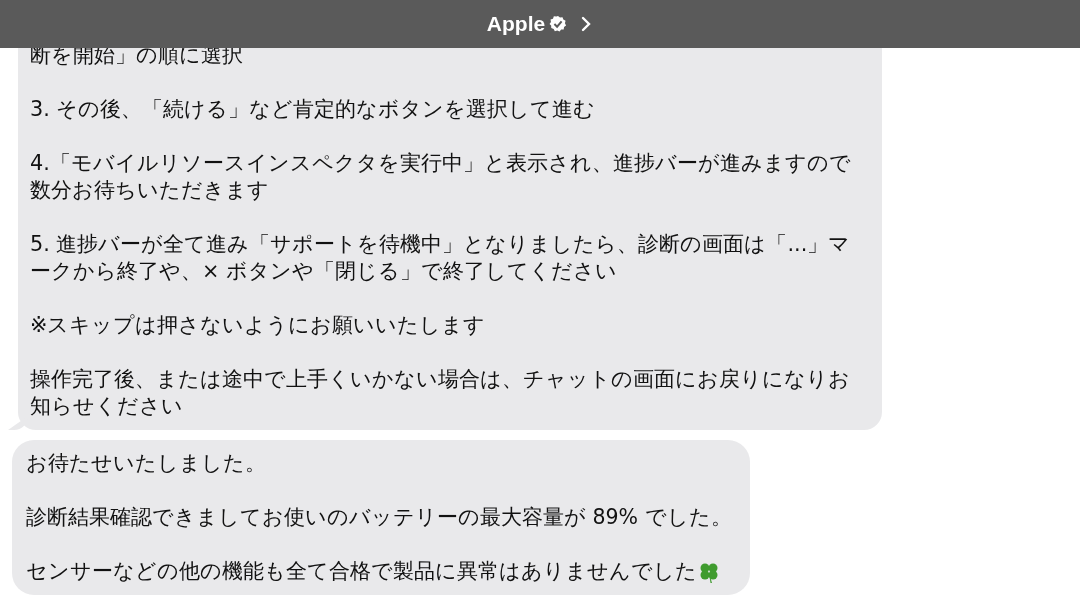 The image size is (1080, 603). Describe the element at coordinates (379, 517) in the screenshot. I see `message-text: 診断結果確認できましてお使いのバッテリーの最大容量が 89% でした。` at that location.